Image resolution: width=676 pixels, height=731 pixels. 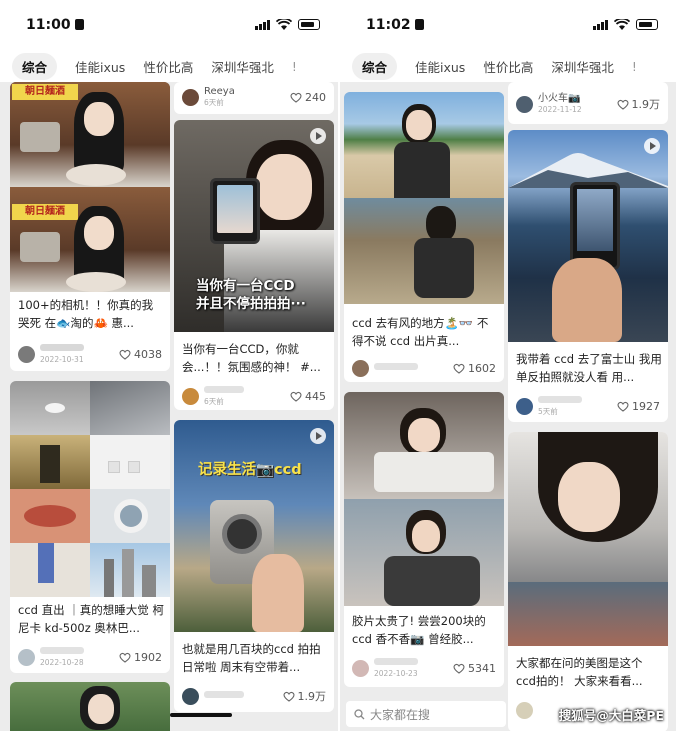 I want to click on note-meta: 6天前 445, so click(x=254, y=396).